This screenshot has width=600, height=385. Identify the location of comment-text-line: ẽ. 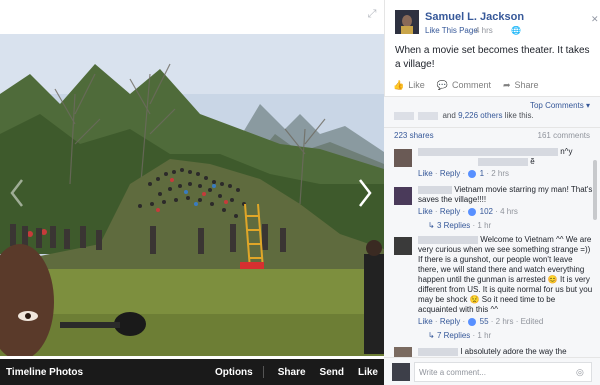
(506, 162).